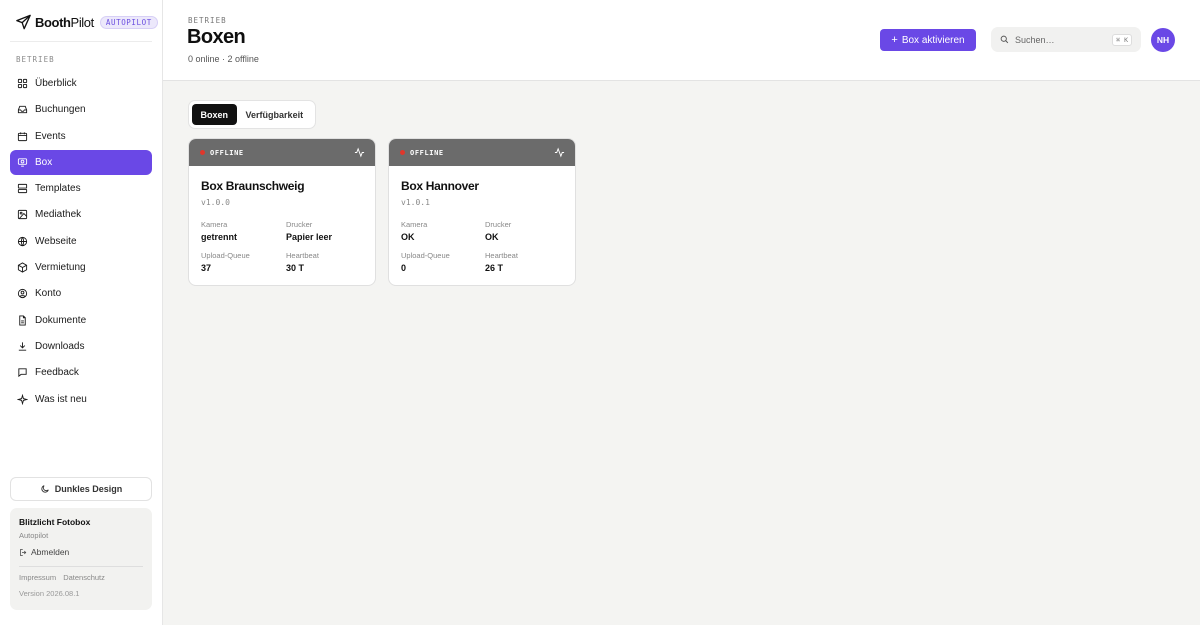 The width and height of the screenshot is (1200, 625). What do you see at coordinates (23, 22) in the screenshot?
I see `paper-plane-icon` at bounding box center [23, 22].